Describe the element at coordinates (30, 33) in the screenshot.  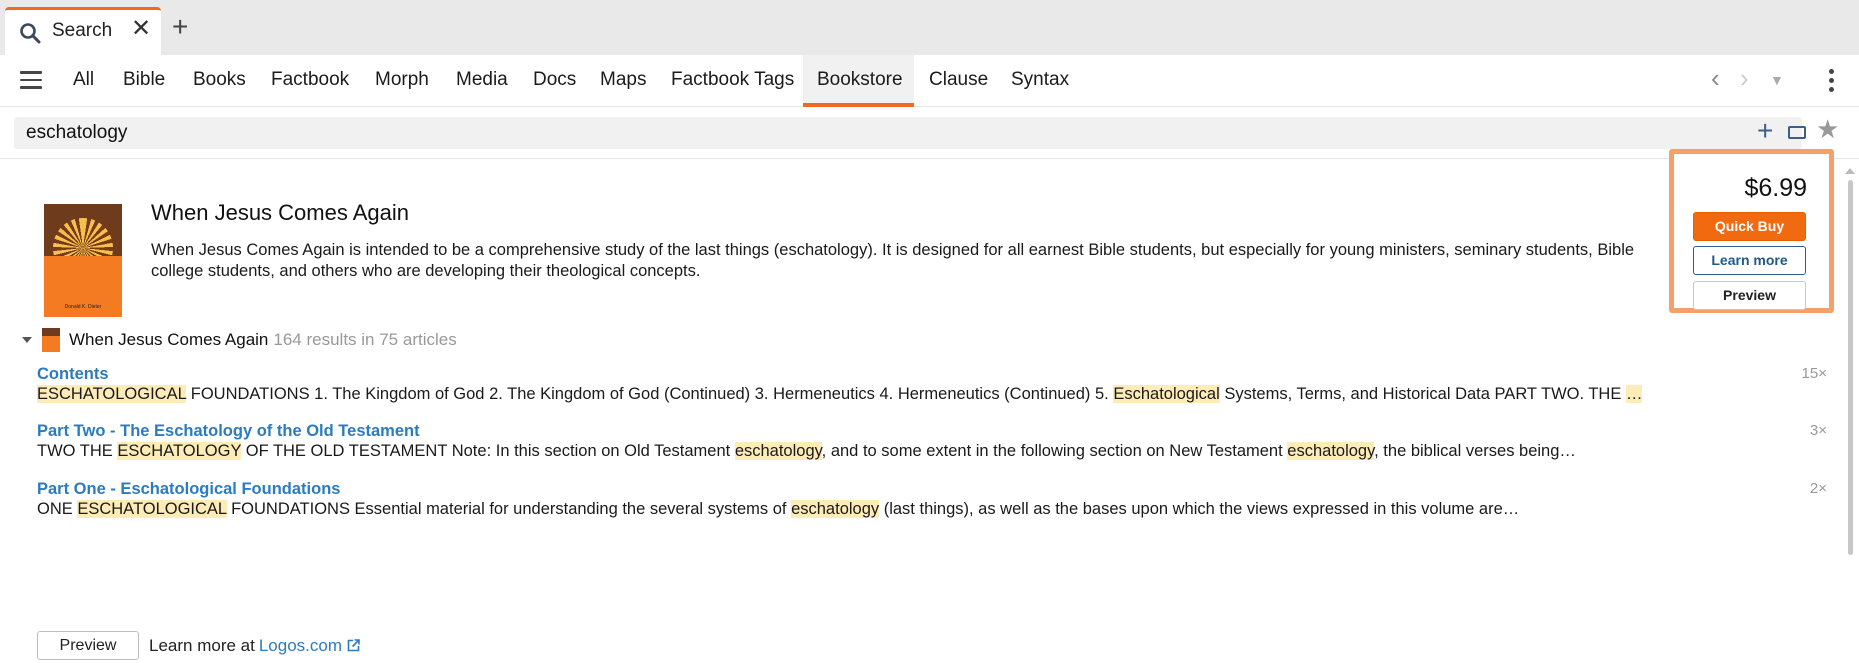
I see `search-icon` at that location.